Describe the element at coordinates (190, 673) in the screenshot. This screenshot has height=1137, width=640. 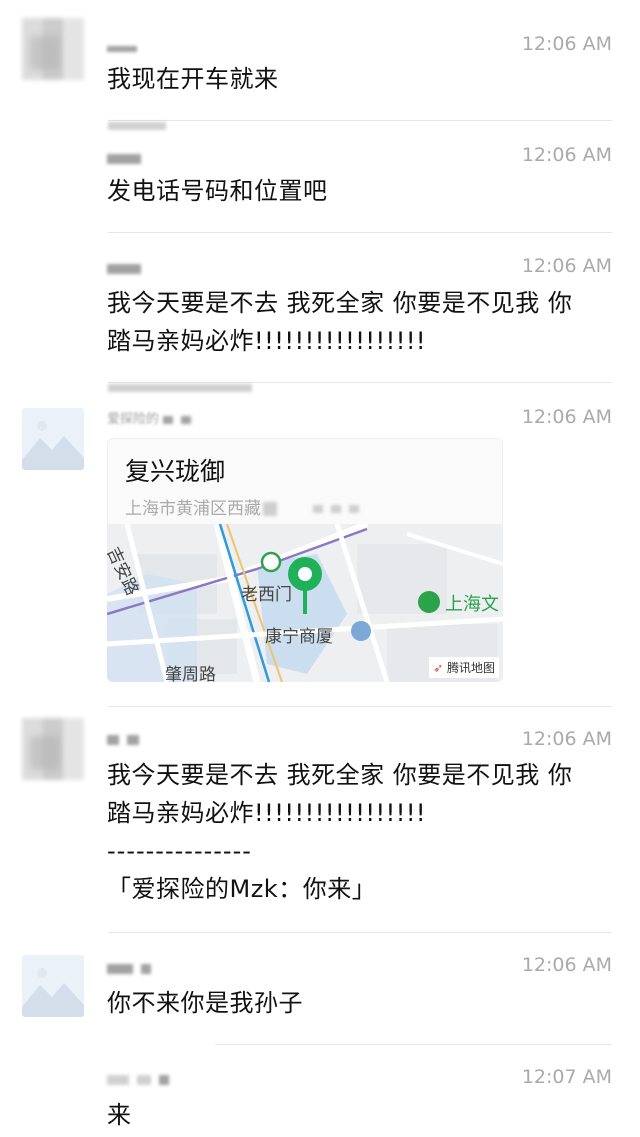
I see `map-label-street: 肇周路` at that location.